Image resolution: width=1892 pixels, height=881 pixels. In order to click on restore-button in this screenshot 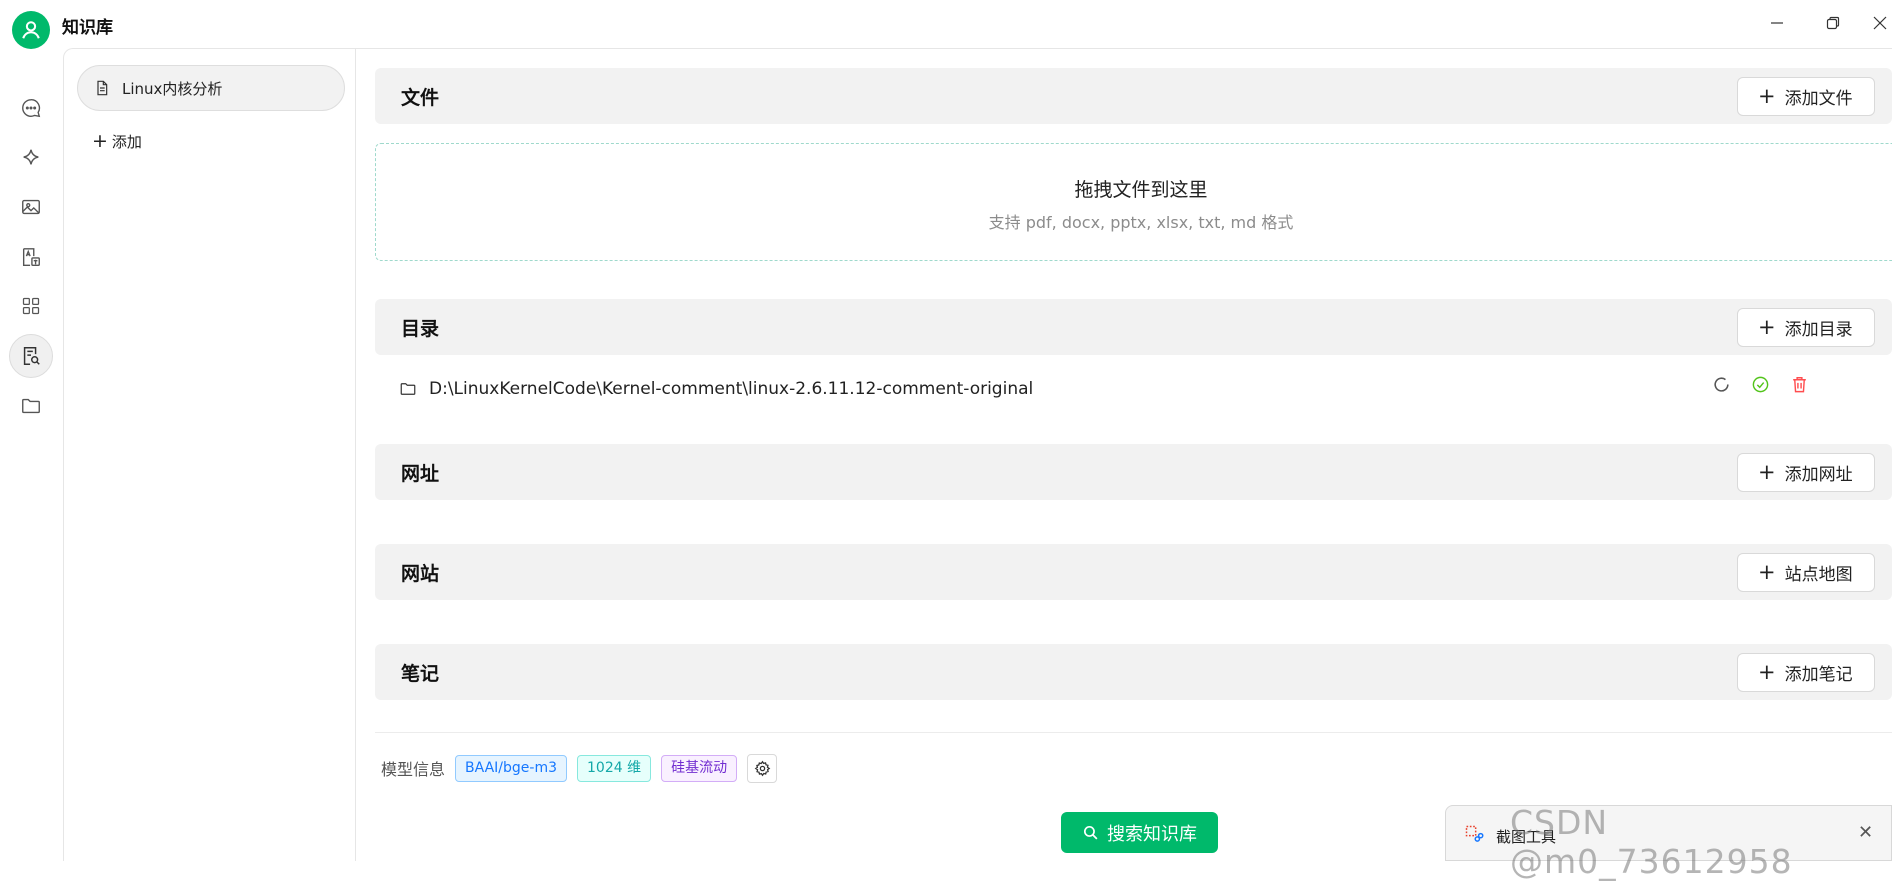, I will do `click(1833, 23)`.